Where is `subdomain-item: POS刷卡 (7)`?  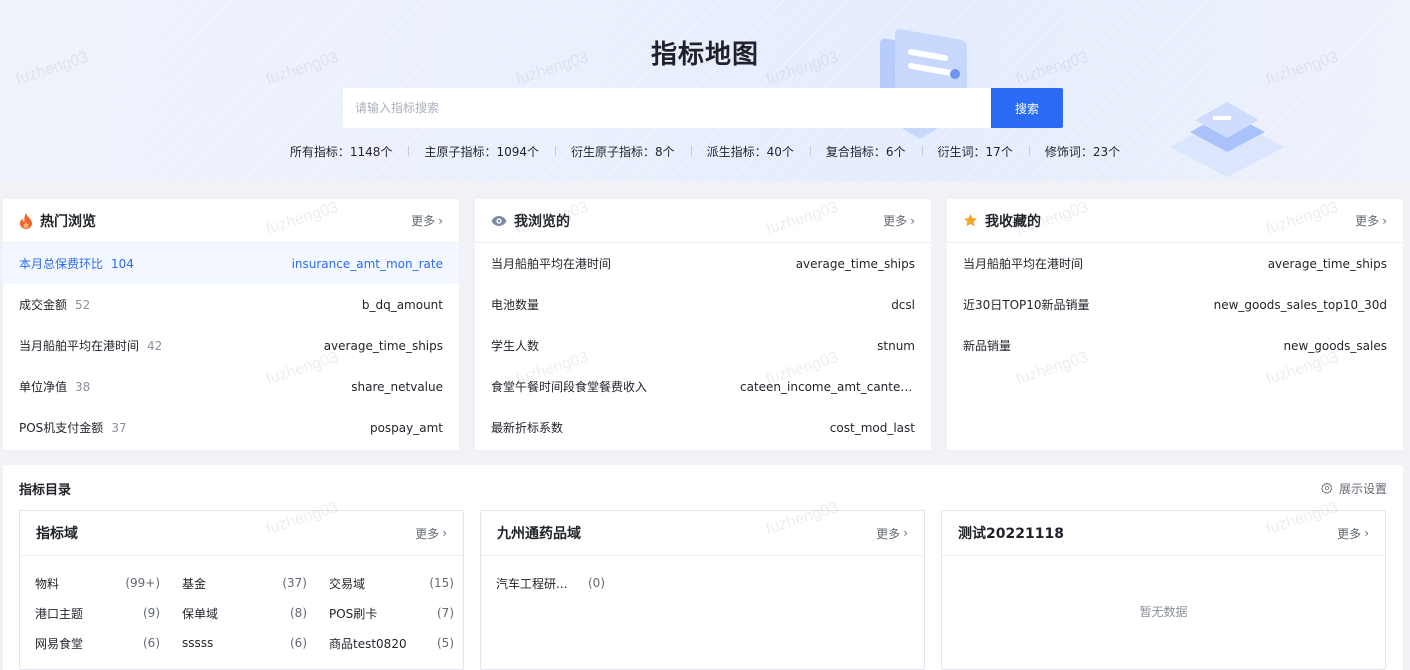
subdomain-item: POS刷卡 (7) is located at coordinates (402, 613).